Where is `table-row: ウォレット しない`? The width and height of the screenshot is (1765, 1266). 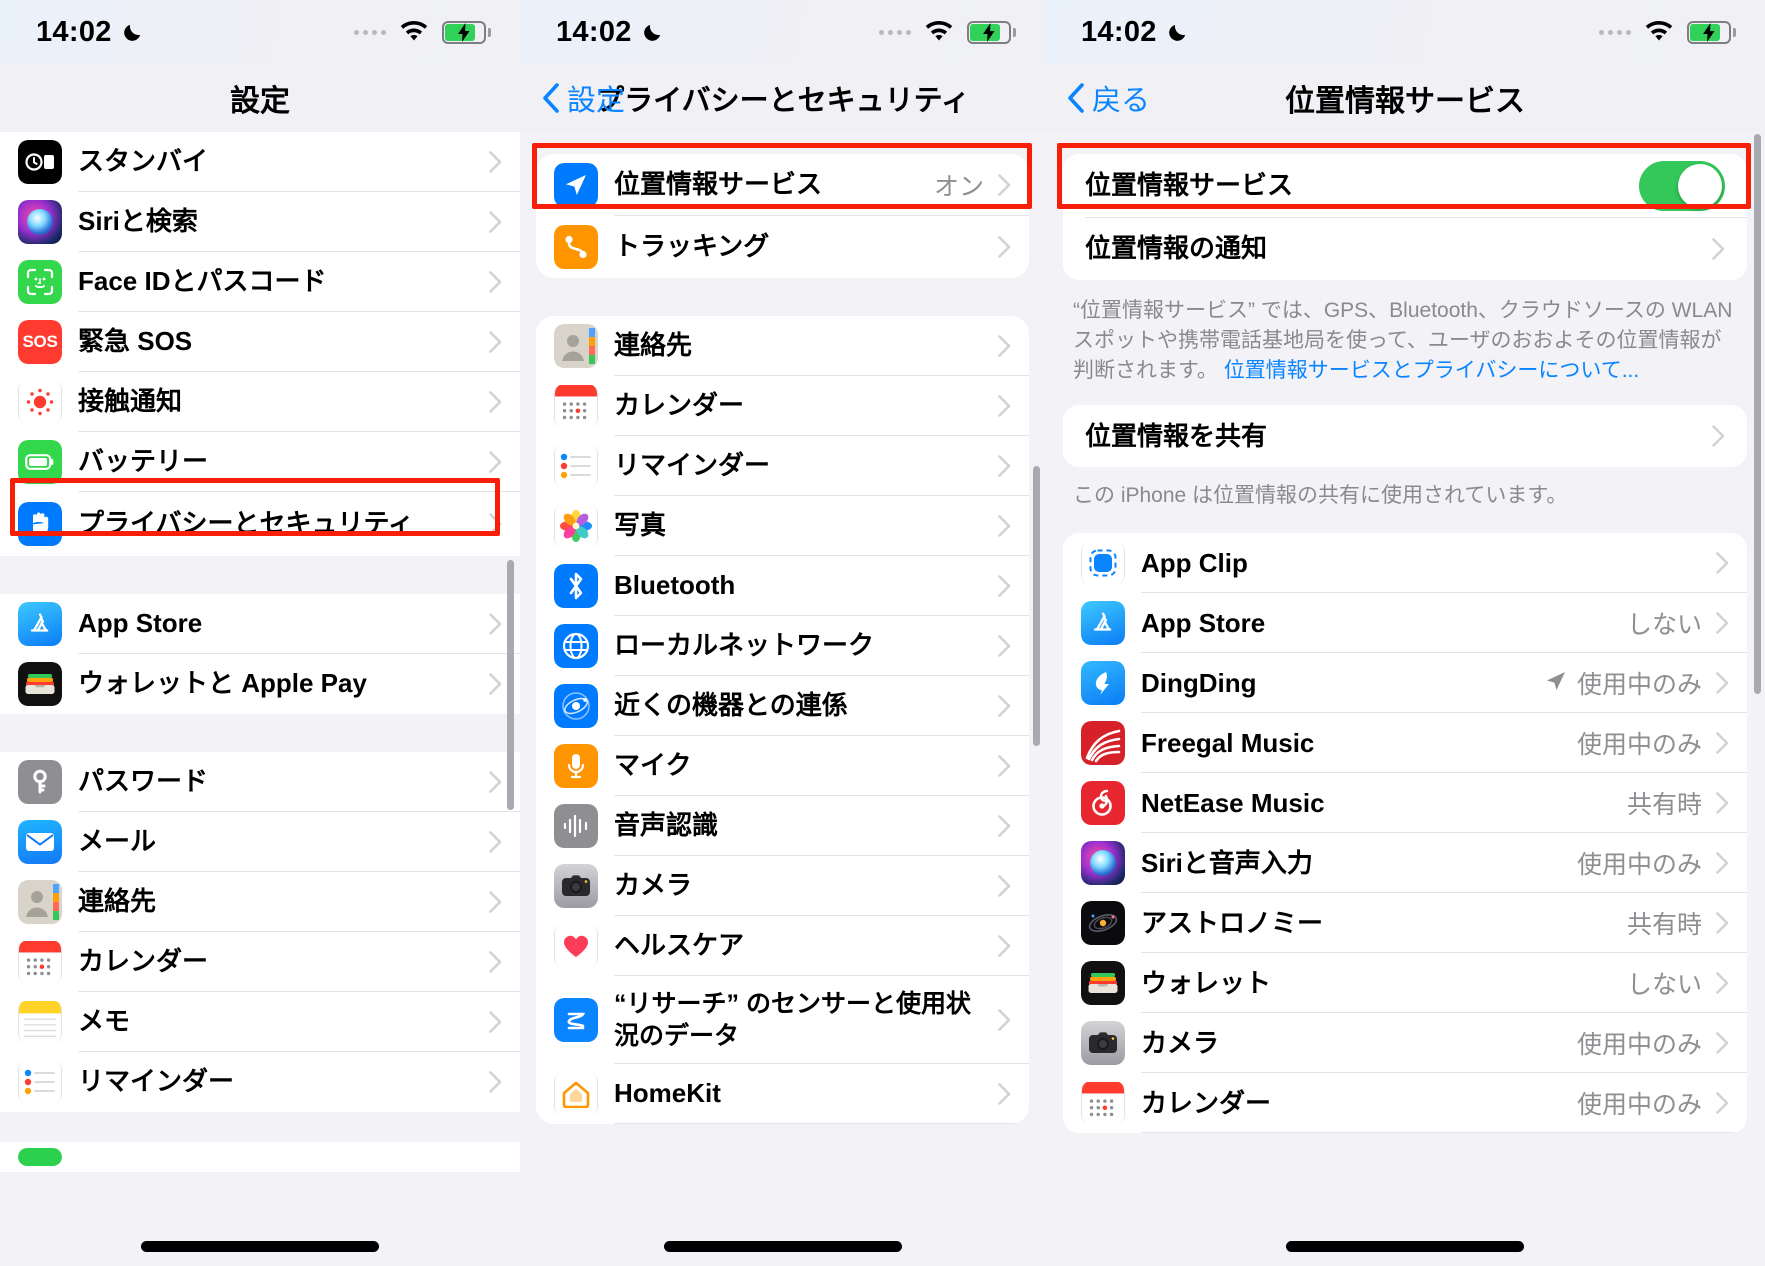
table-row: ウォレット しない is located at coordinates (1405, 983).